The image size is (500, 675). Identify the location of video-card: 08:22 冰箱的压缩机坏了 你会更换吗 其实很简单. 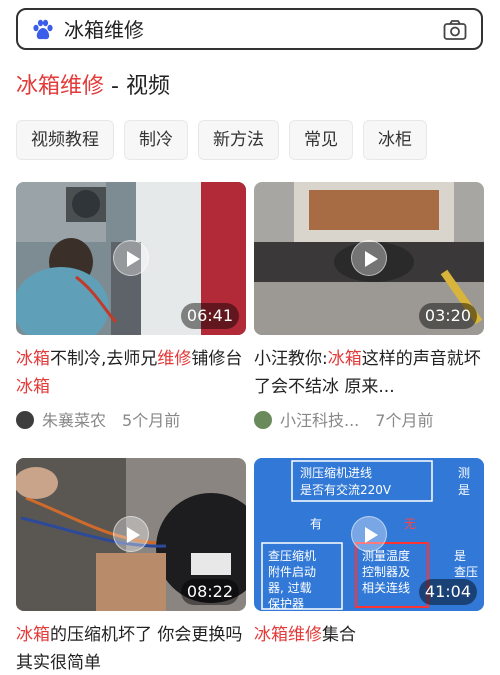
(131, 566).